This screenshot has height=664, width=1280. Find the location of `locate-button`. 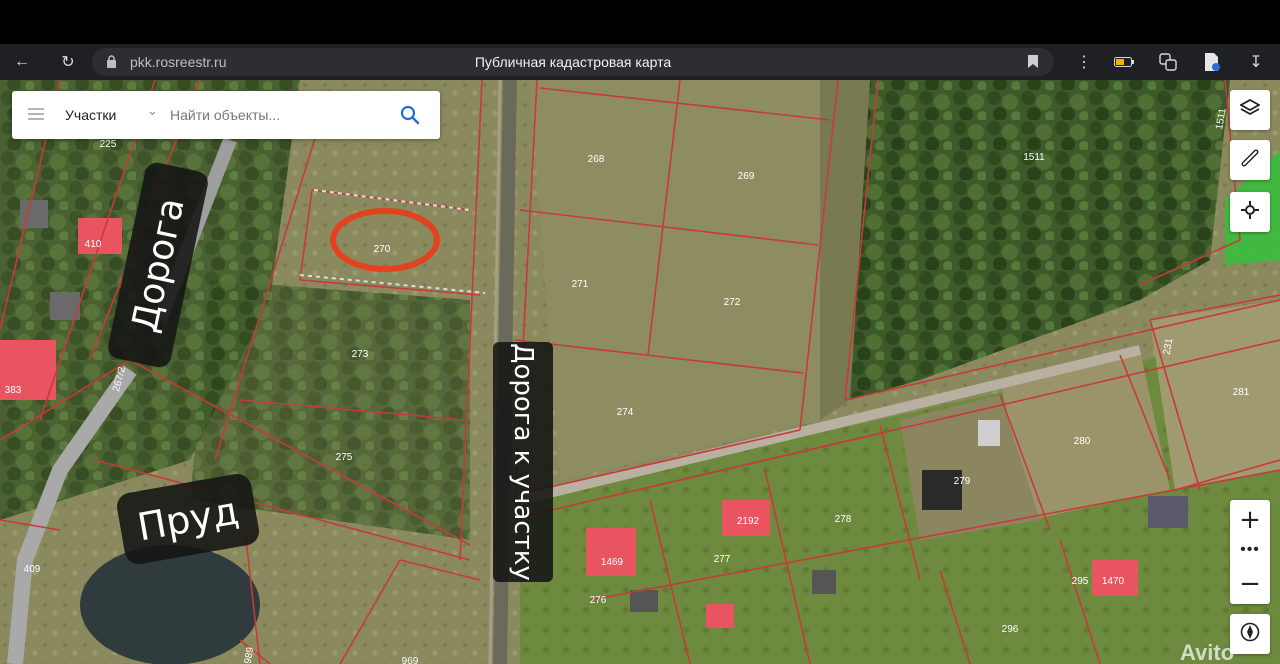

locate-button is located at coordinates (1250, 212).